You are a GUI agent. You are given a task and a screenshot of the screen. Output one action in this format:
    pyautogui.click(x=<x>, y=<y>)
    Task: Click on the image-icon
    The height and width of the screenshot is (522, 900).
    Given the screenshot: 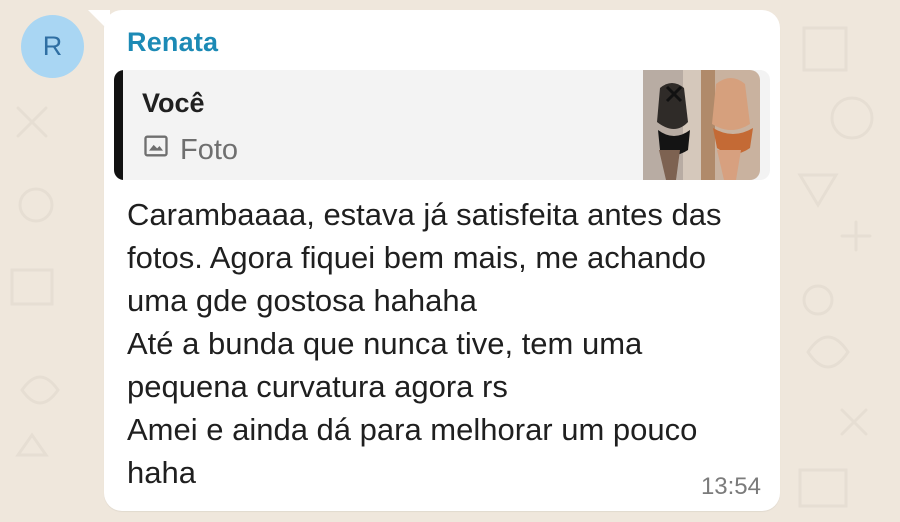 What is the action you would take?
    pyautogui.click(x=156, y=150)
    